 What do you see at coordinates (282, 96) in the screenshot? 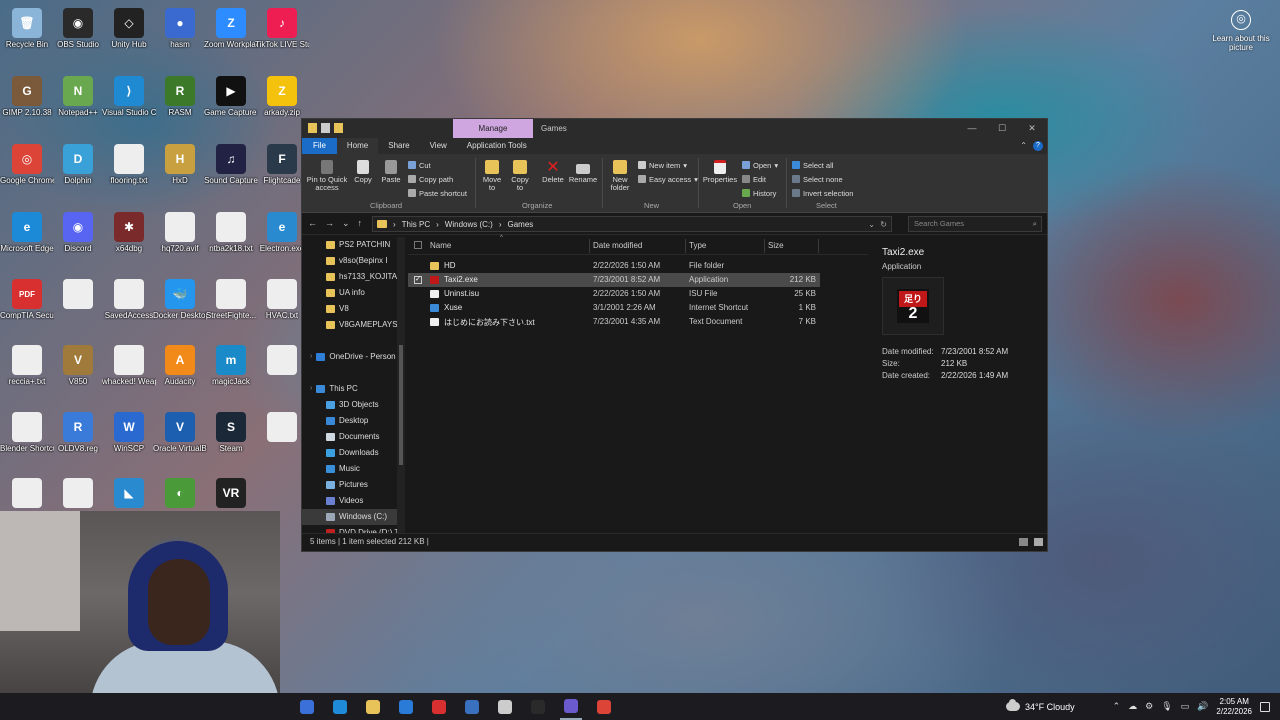
I see `desktop-icon: Zarkady.zip` at bounding box center [282, 96].